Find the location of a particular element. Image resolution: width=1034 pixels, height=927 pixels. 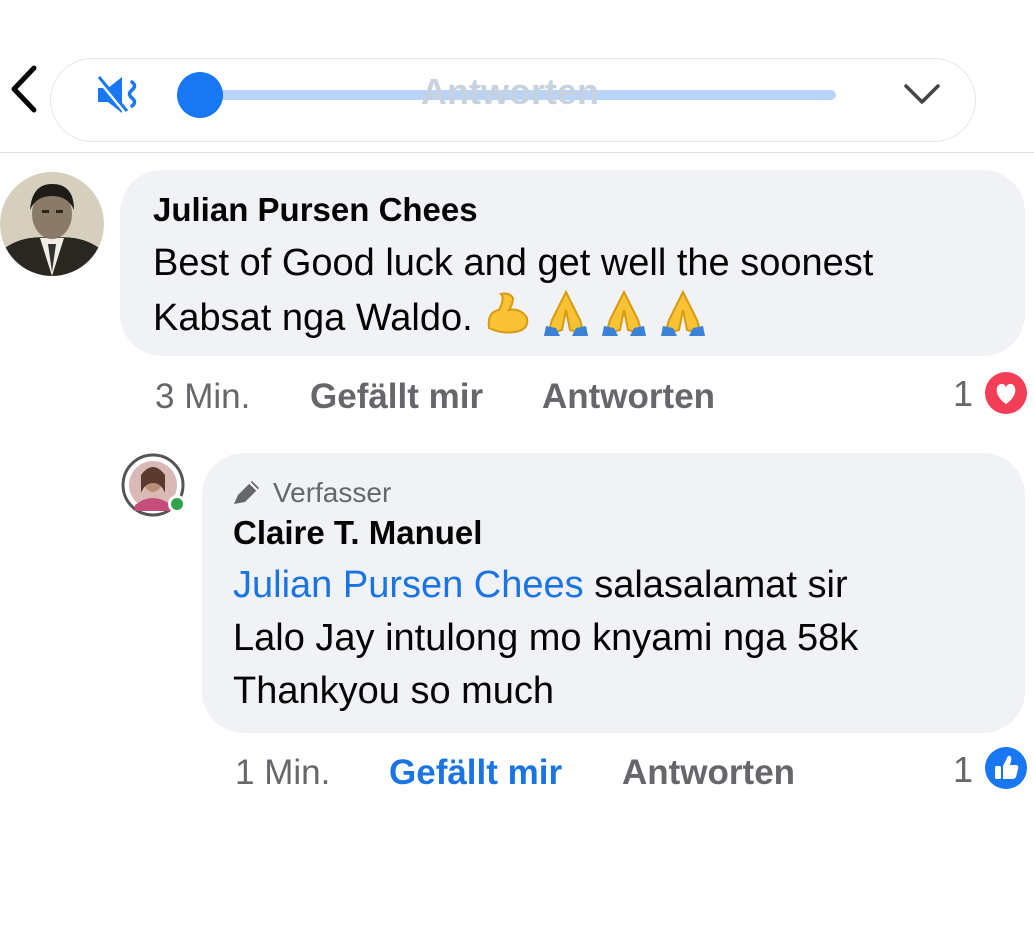

comment-text-line-1: Julian Pursen Chees salasalamat sir is located at coordinates (540, 585).